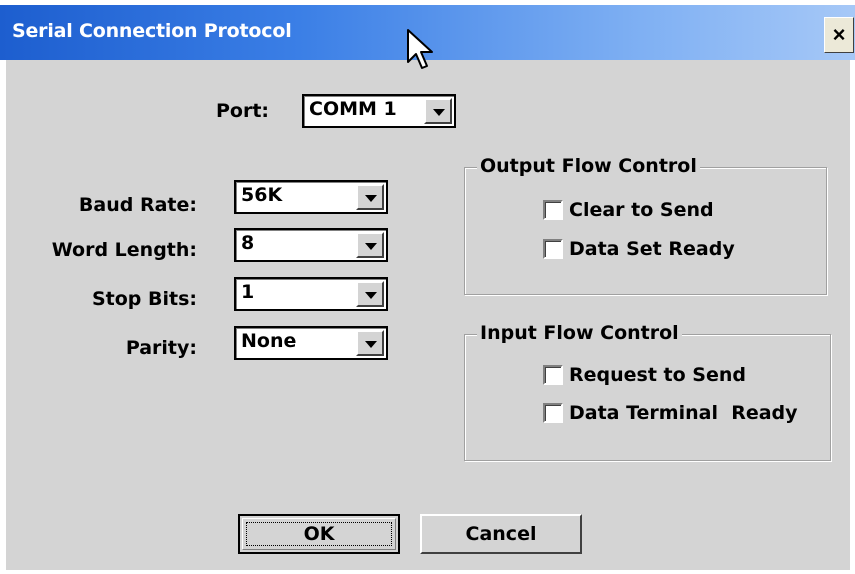 The image size is (855, 574). Describe the element at coordinates (683, 413) in the screenshot. I see `checkbox-label: Data Terminal Ready` at that location.